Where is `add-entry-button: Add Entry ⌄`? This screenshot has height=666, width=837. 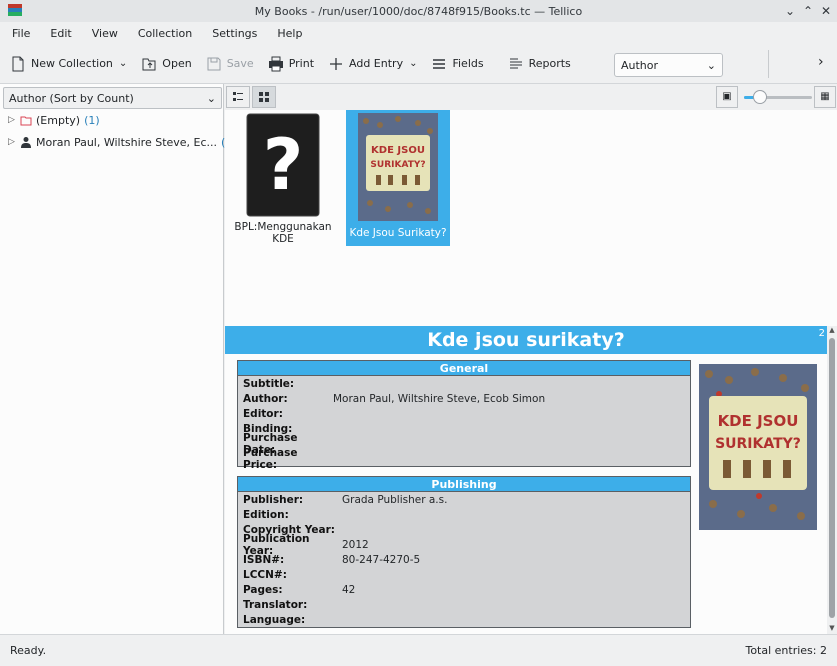
add-entry-button: Add Entry ⌄ is located at coordinates (372, 64).